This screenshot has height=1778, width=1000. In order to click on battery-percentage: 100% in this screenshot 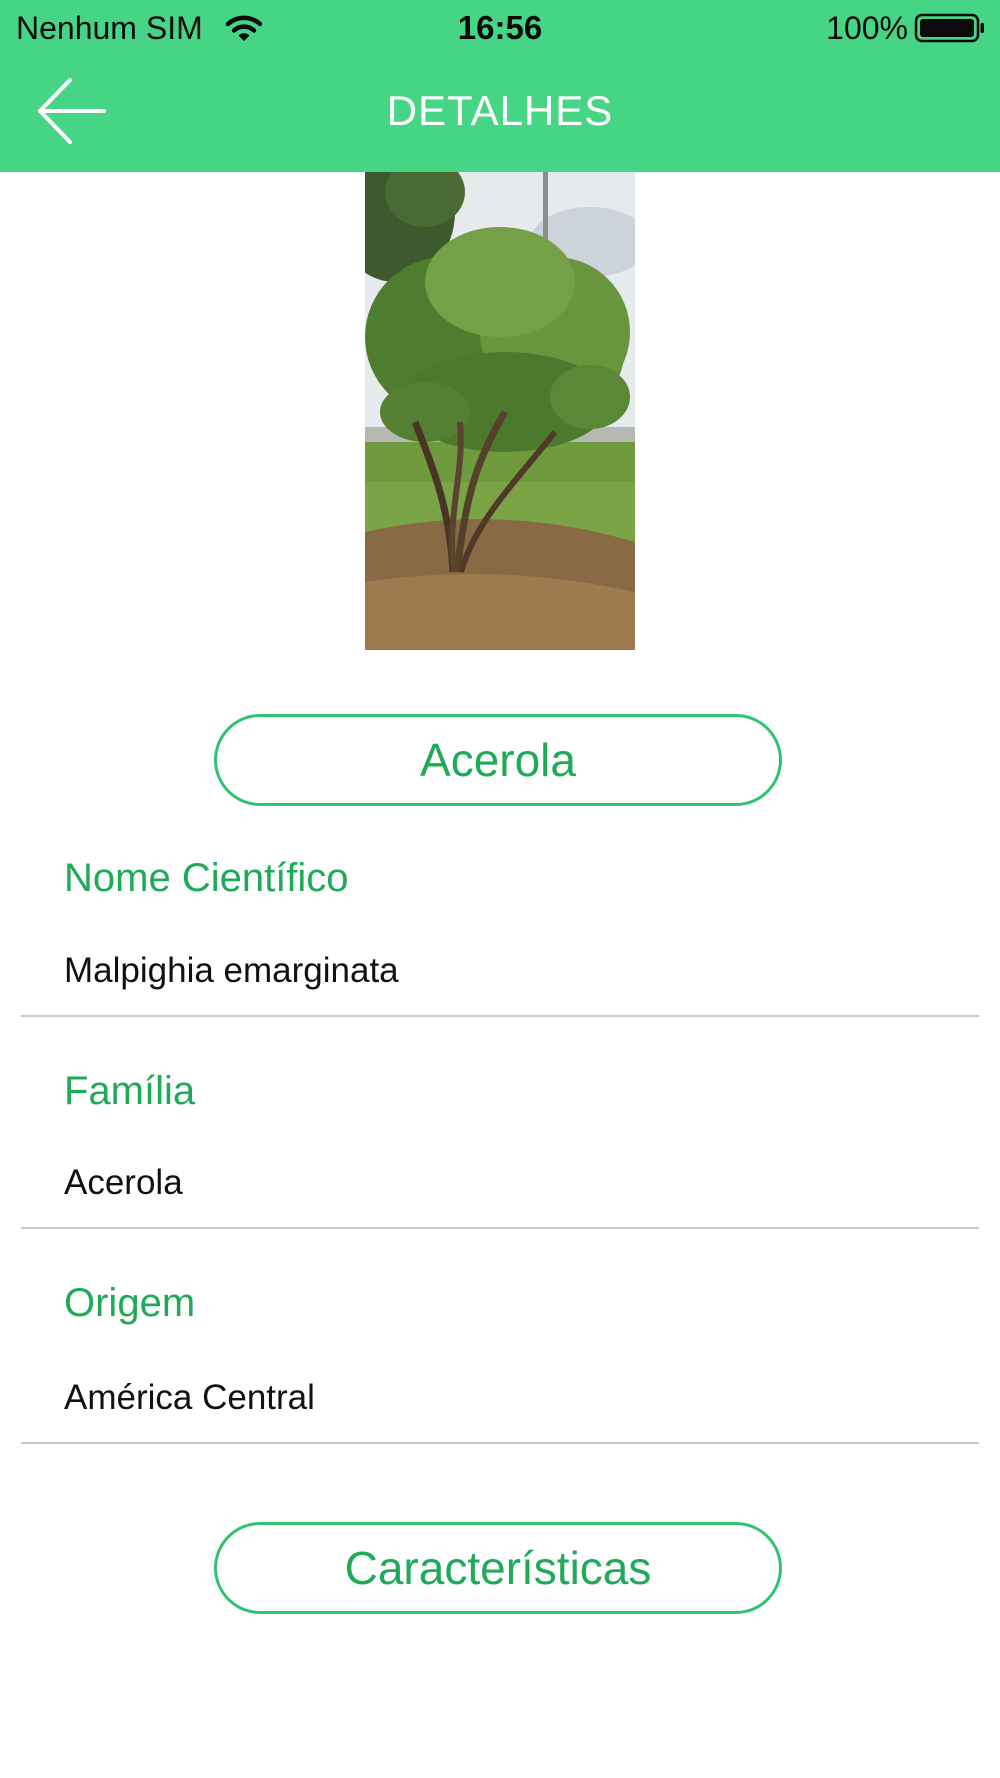, I will do `click(867, 28)`.